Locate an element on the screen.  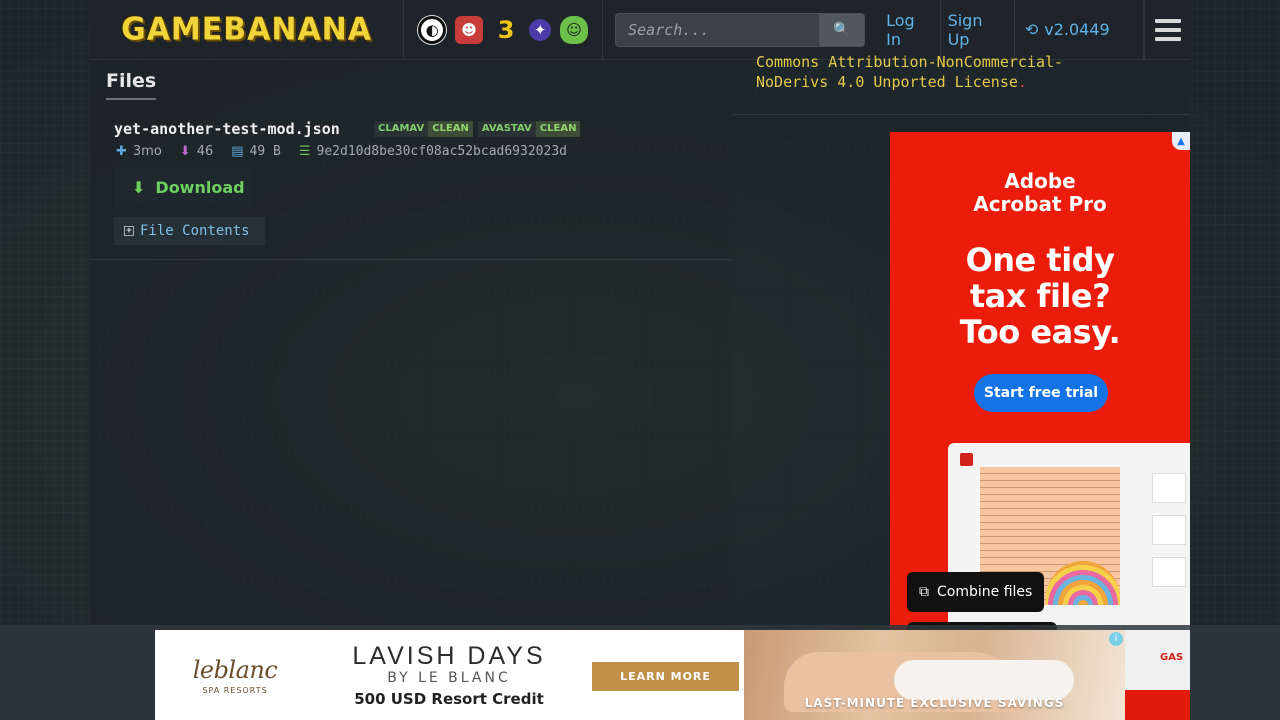
sonic3-air-icon: 3 is located at coordinates (506, 30).